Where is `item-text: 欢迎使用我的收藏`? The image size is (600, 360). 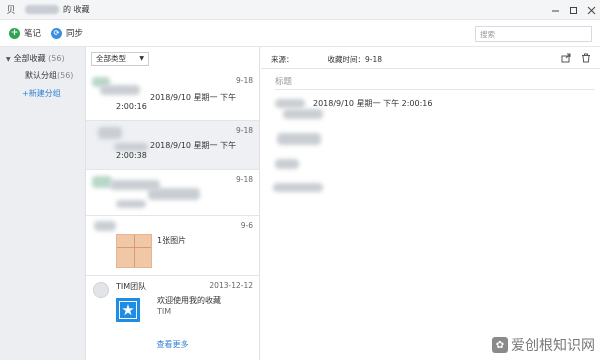
item-text: 欢迎使用我的收藏 is located at coordinates (189, 300).